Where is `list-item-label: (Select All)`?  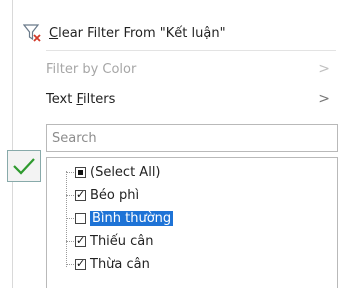
list-item-label: (Select All) is located at coordinates (125, 172).